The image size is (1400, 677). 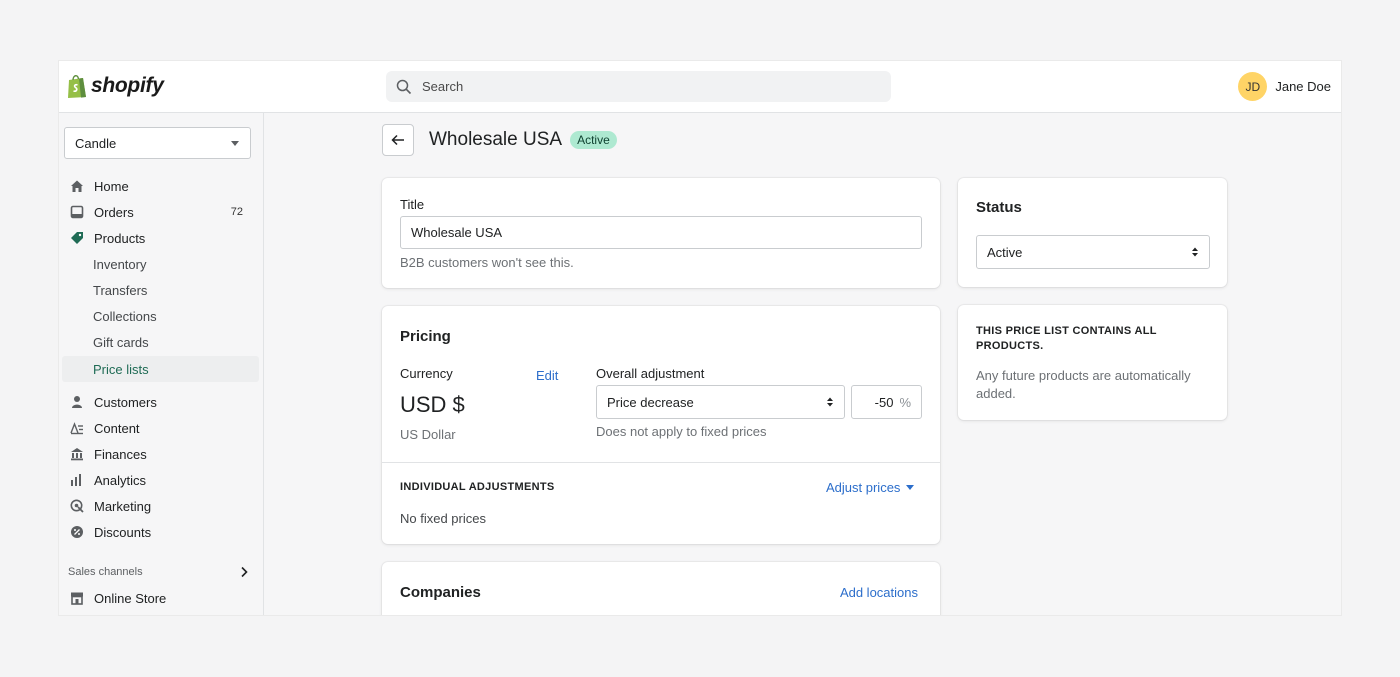 I want to click on sidebar-item-online-store: Online Store, so click(x=160, y=598).